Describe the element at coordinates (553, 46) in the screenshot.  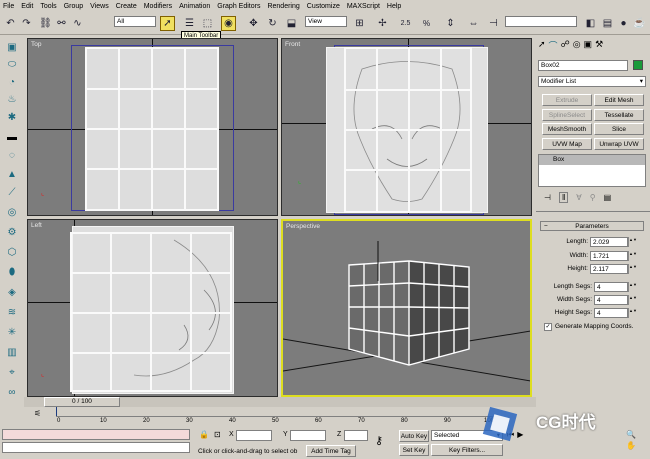
I see `modify-tab-icon: ⌒` at that location.